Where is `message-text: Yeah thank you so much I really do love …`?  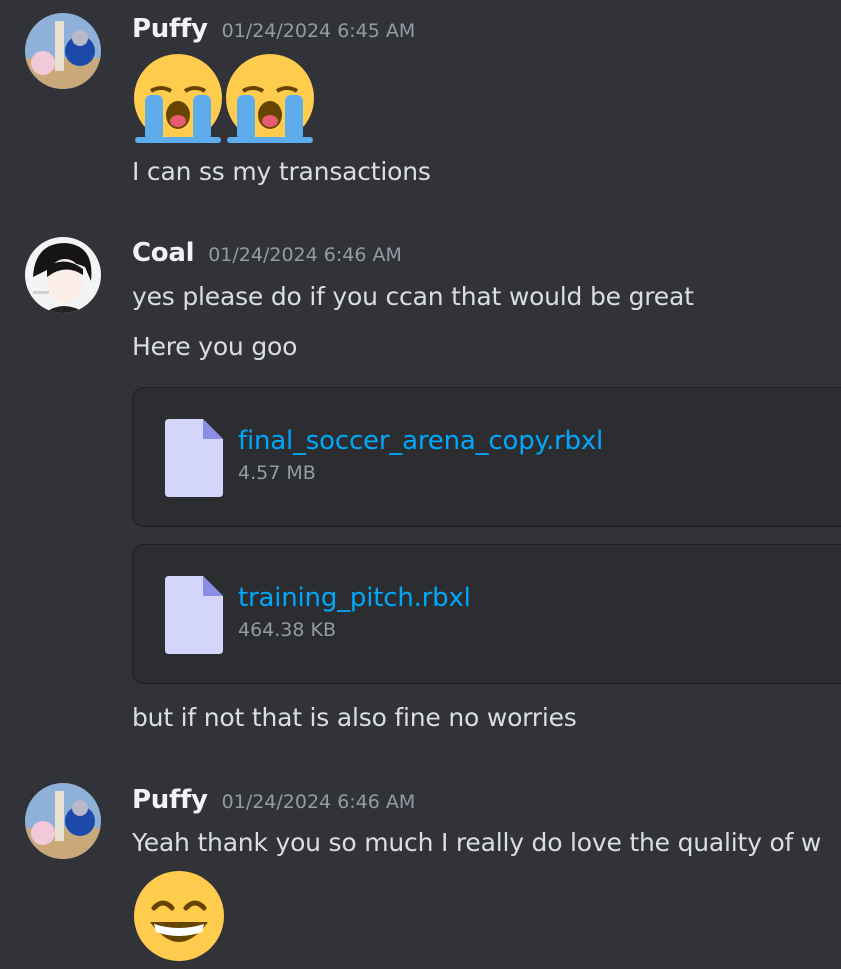 message-text: Yeah thank you so much I really do love … is located at coordinates (477, 842).